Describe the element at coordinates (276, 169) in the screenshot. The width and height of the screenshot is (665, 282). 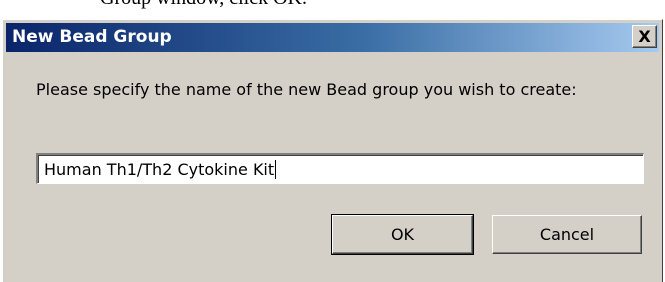
I see `text-caret` at that location.